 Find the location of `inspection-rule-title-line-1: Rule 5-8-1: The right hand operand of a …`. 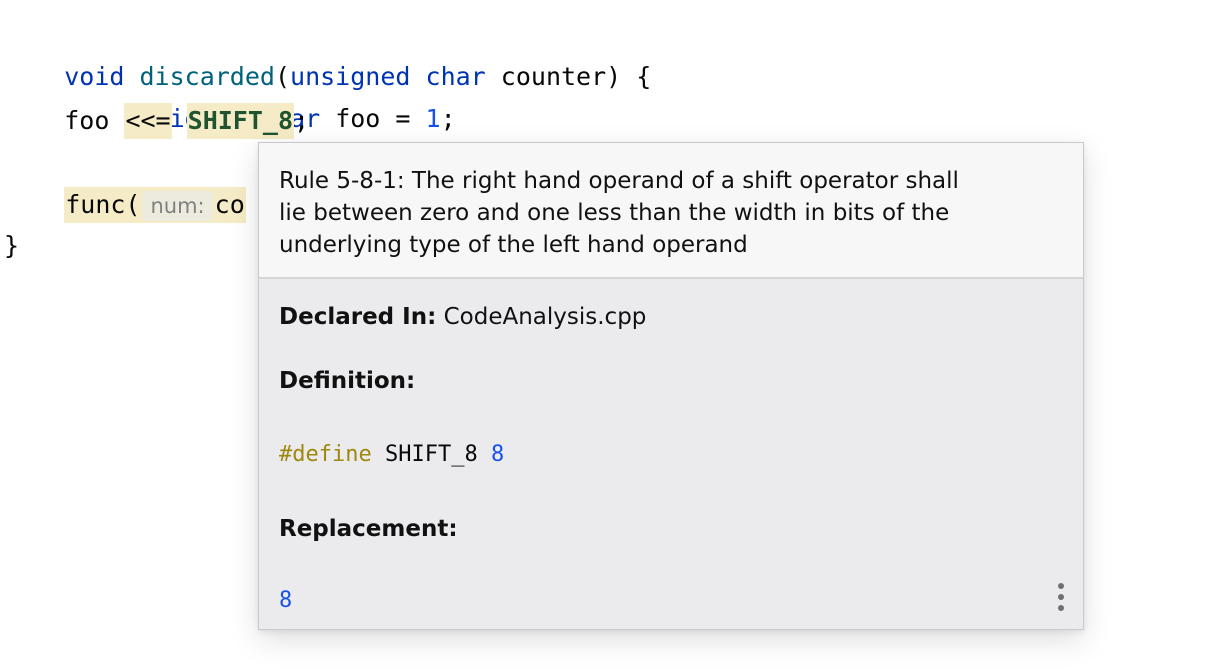

inspection-rule-title-line-1: Rule 5-8-1: The right hand operand of a … is located at coordinates (619, 181).